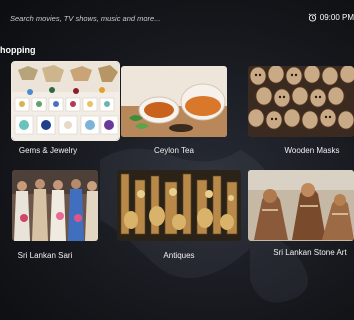  I want to click on section-title: Shopping, so click(18, 50).